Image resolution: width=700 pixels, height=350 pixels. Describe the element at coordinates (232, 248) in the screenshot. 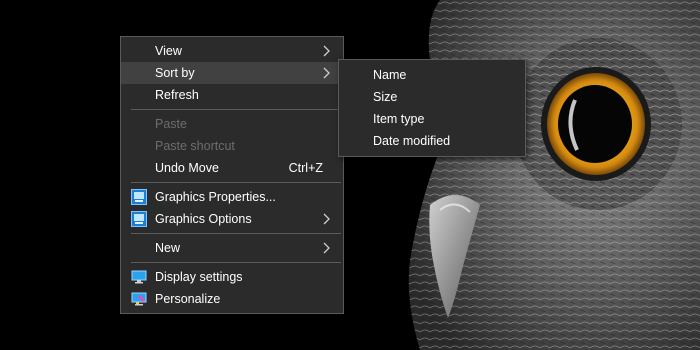

I see `menu-item-new: New` at that location.